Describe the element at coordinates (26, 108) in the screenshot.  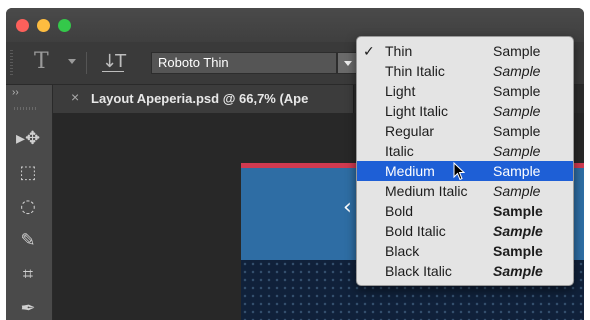
I see `panel-grip` at that location.